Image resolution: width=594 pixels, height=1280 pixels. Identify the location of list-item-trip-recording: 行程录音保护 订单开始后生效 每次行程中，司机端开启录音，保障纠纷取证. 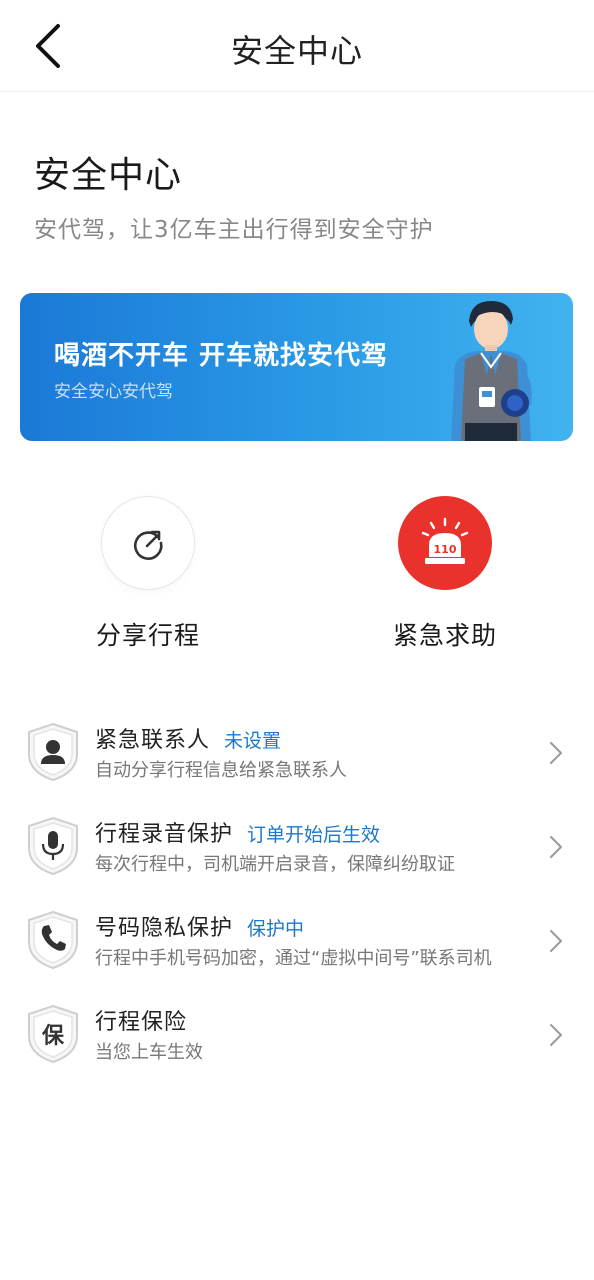
(297, 861).